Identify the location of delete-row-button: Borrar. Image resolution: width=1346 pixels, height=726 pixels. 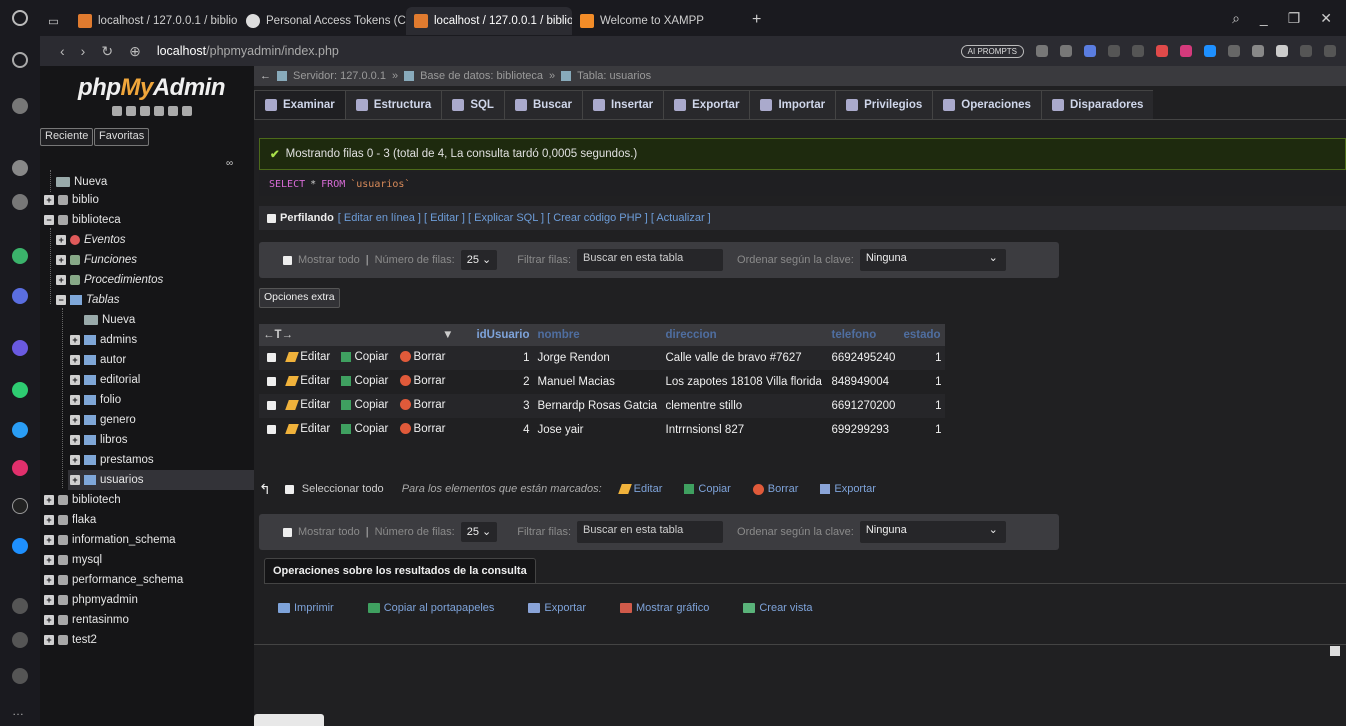
(422, 429).